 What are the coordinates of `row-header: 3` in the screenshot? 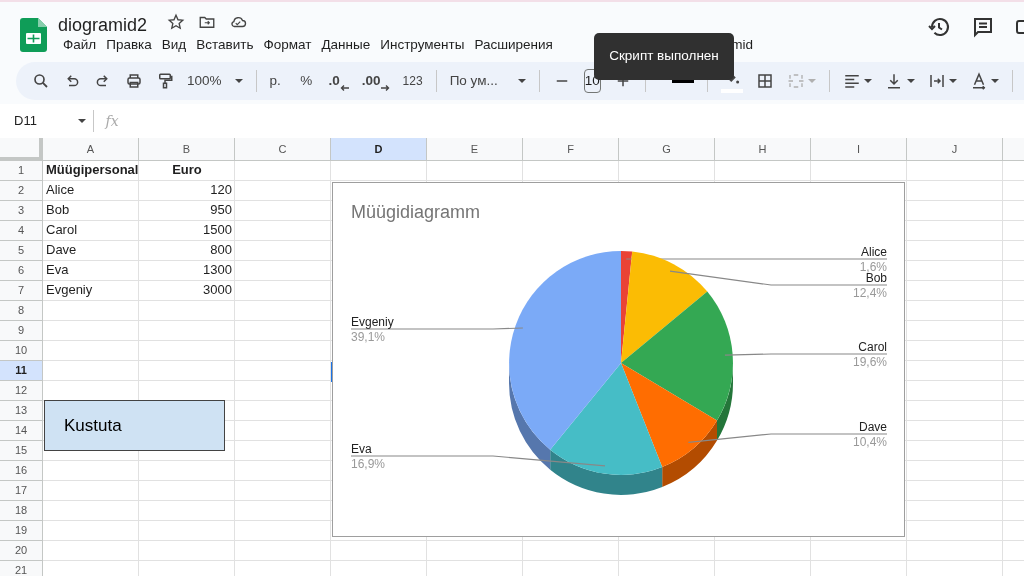 It's located at (21, 211).